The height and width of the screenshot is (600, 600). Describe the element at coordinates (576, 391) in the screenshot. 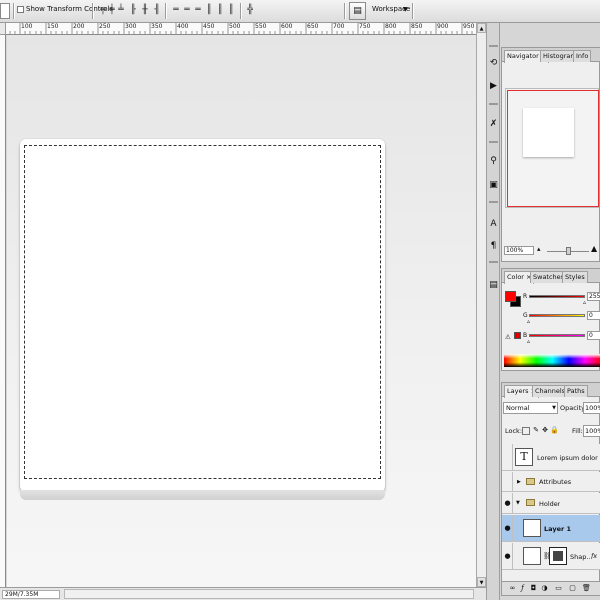

I see `tab-paths: Paths` at that location.